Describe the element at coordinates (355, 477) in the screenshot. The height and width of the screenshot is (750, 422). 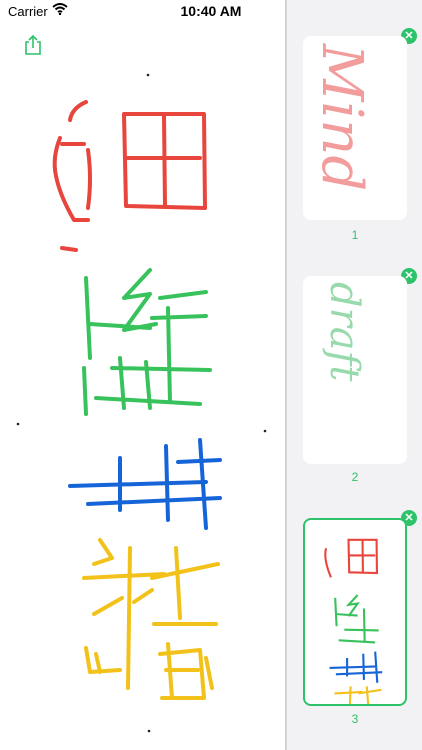
I see `thumbnail-label-2: 2` at that location.